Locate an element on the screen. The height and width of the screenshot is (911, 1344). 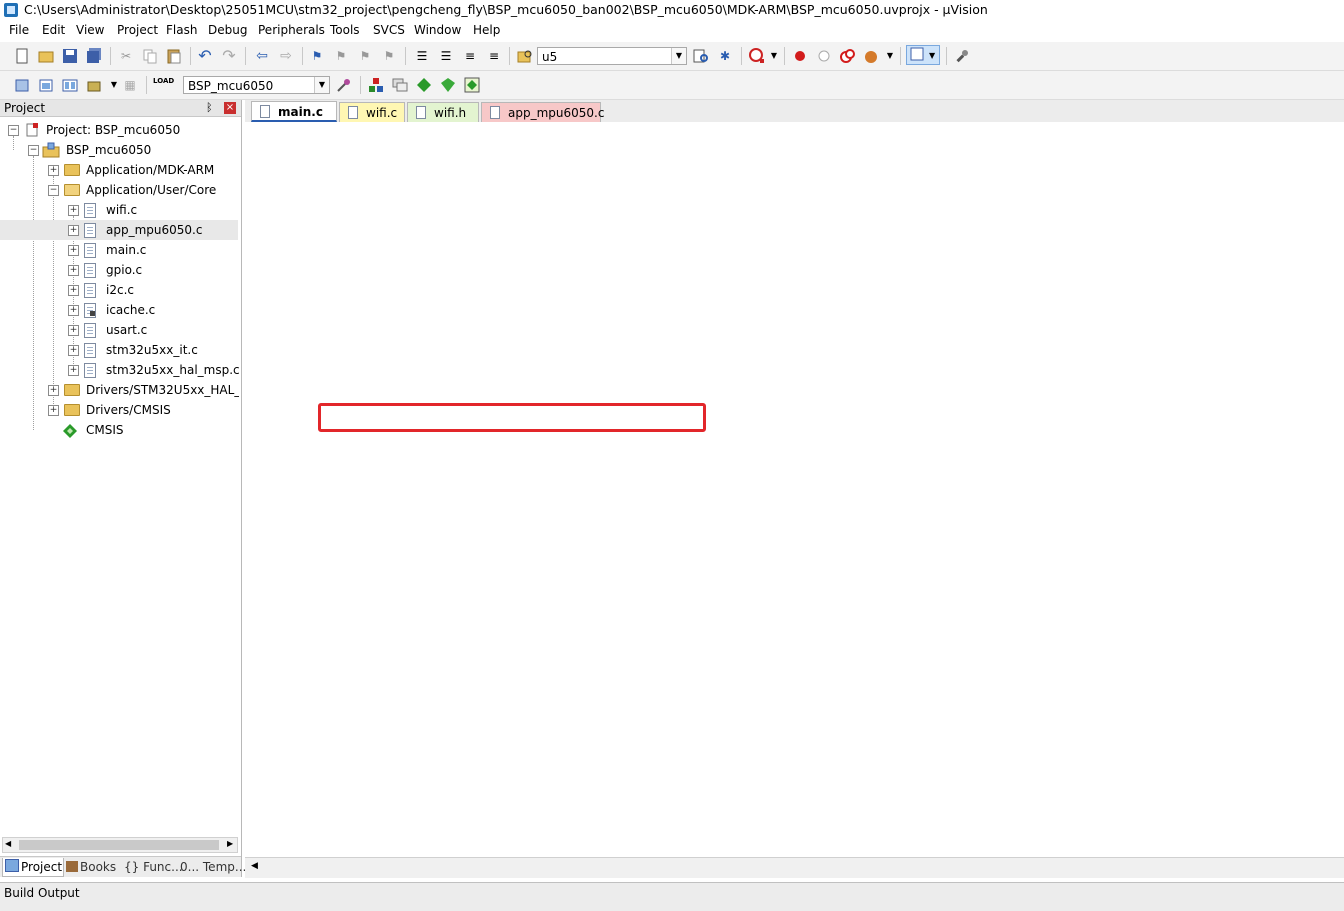
tree-file-main-c: + main.c is located at coordinates (120, 250).